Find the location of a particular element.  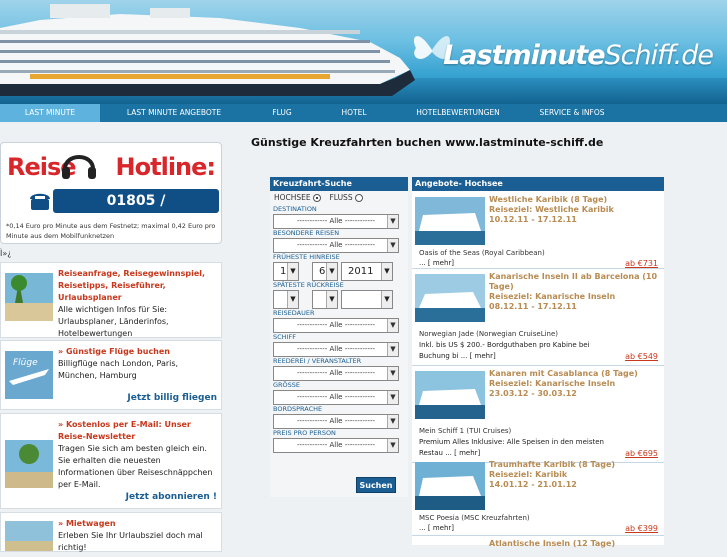

flights-thumbnail: Flüge is located at coordinates (29, 375).